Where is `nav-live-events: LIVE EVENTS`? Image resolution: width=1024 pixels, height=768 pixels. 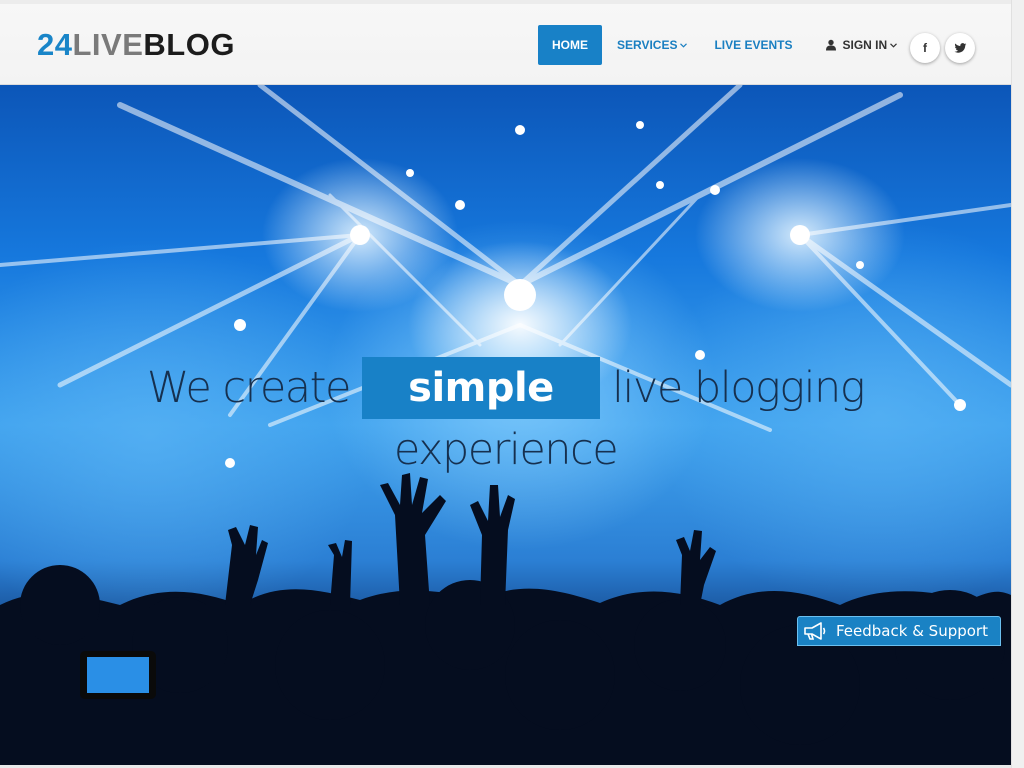
nav-live-events: LIVE EVENTS is located at coordinates (753, 45).